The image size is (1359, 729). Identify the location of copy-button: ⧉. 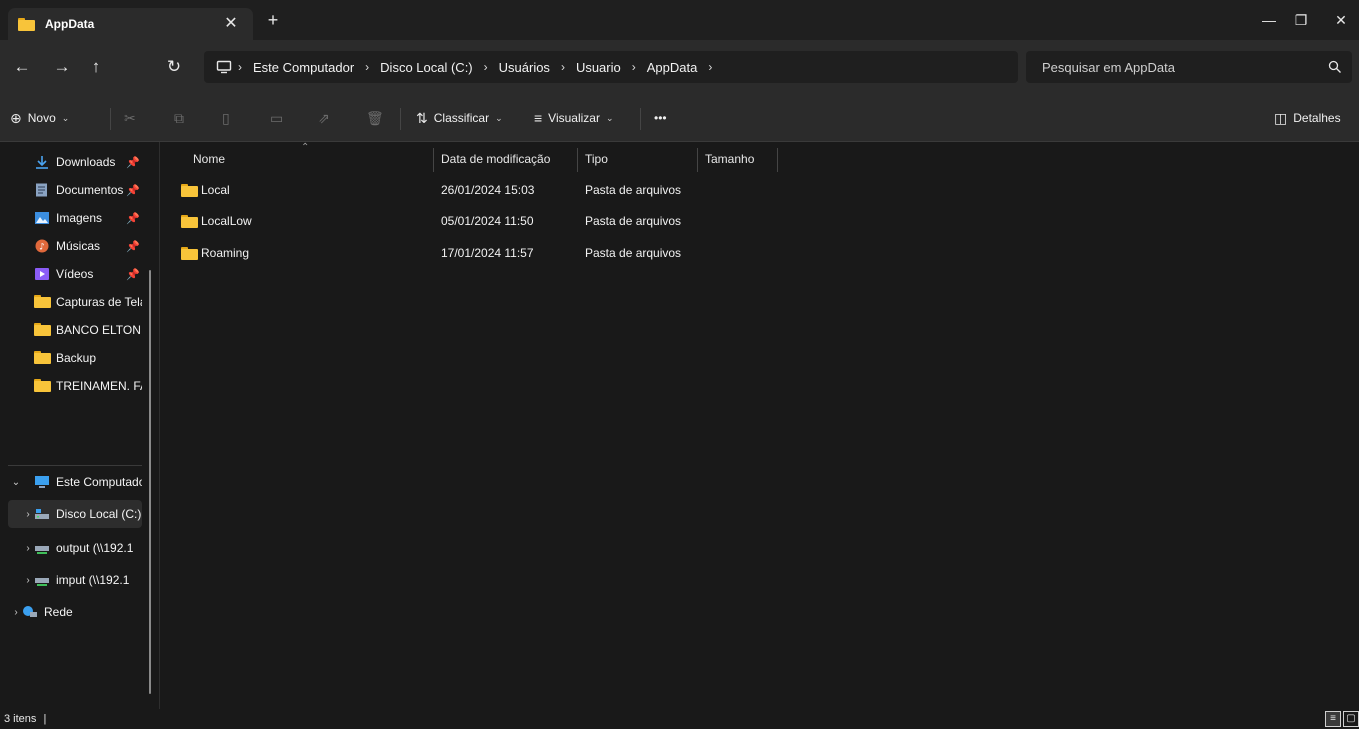
(182, 118).